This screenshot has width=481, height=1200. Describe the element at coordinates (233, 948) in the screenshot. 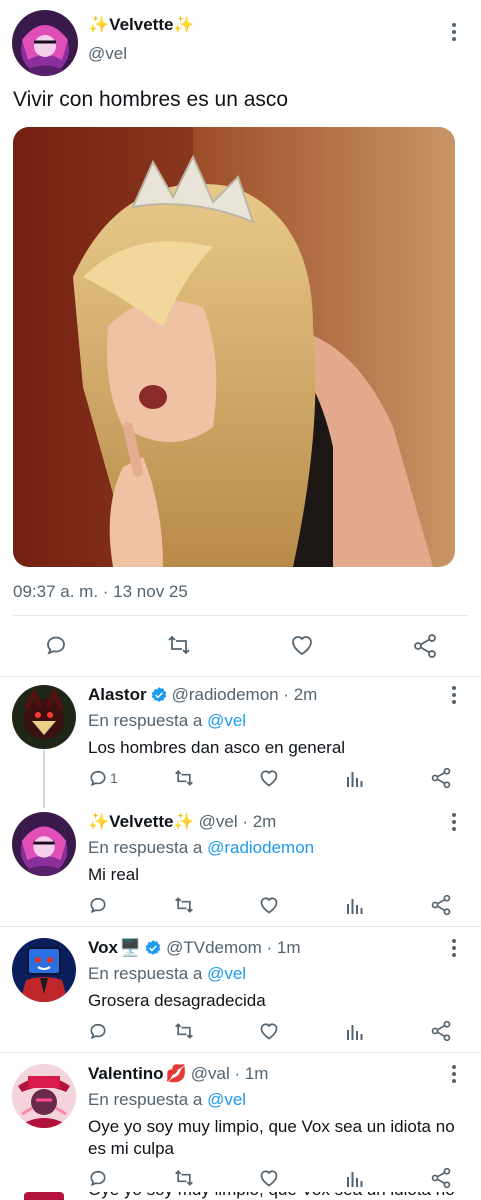

I see `handle-time: @TVdemom · 1m` at that location.